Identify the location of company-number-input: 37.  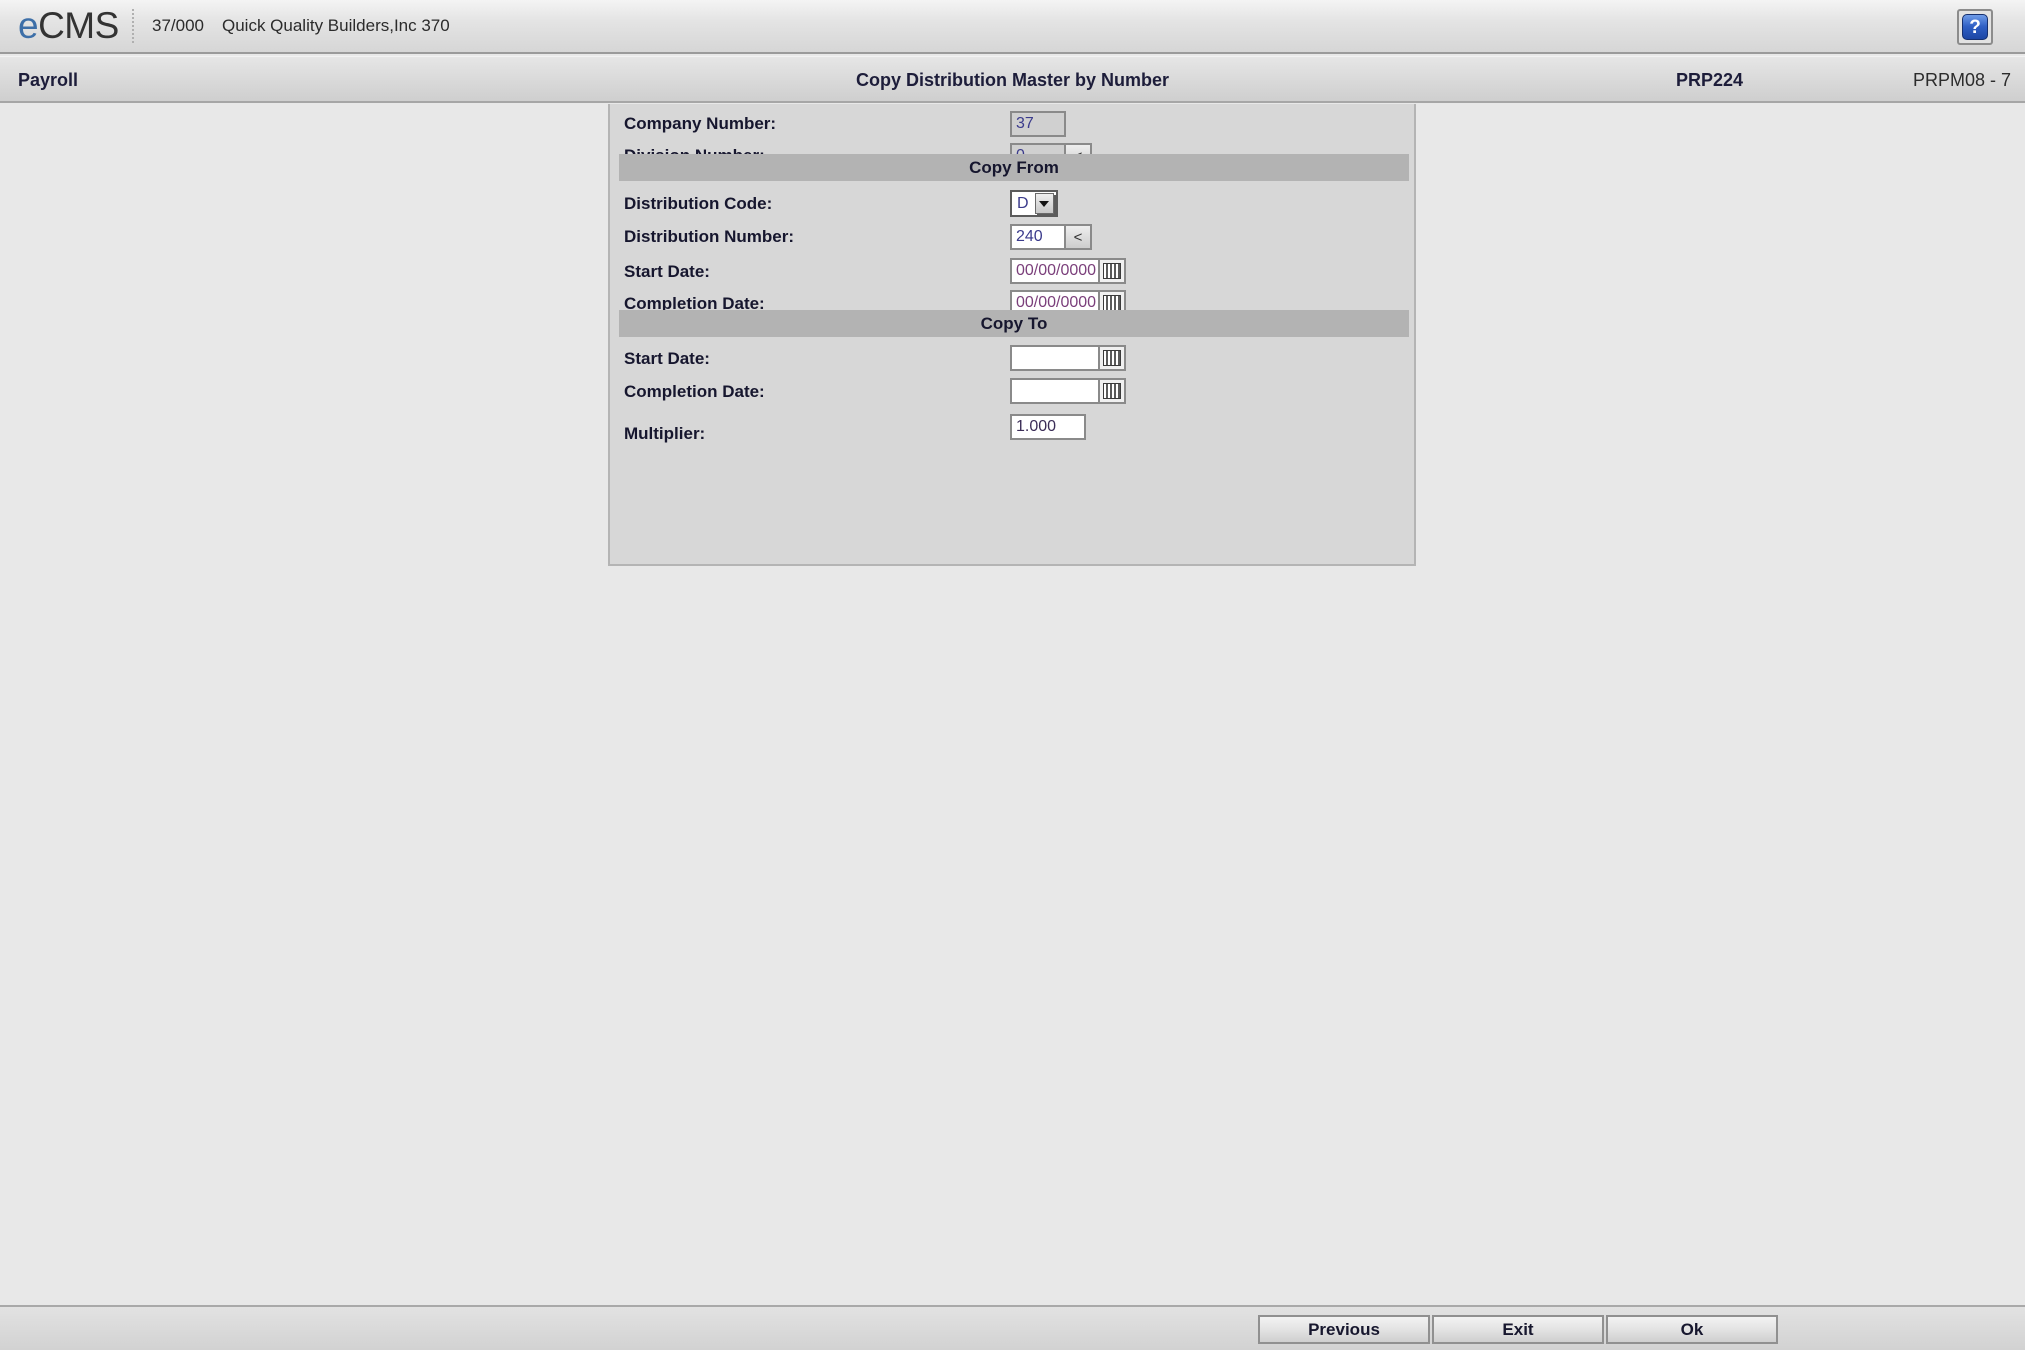
(1038, 124).